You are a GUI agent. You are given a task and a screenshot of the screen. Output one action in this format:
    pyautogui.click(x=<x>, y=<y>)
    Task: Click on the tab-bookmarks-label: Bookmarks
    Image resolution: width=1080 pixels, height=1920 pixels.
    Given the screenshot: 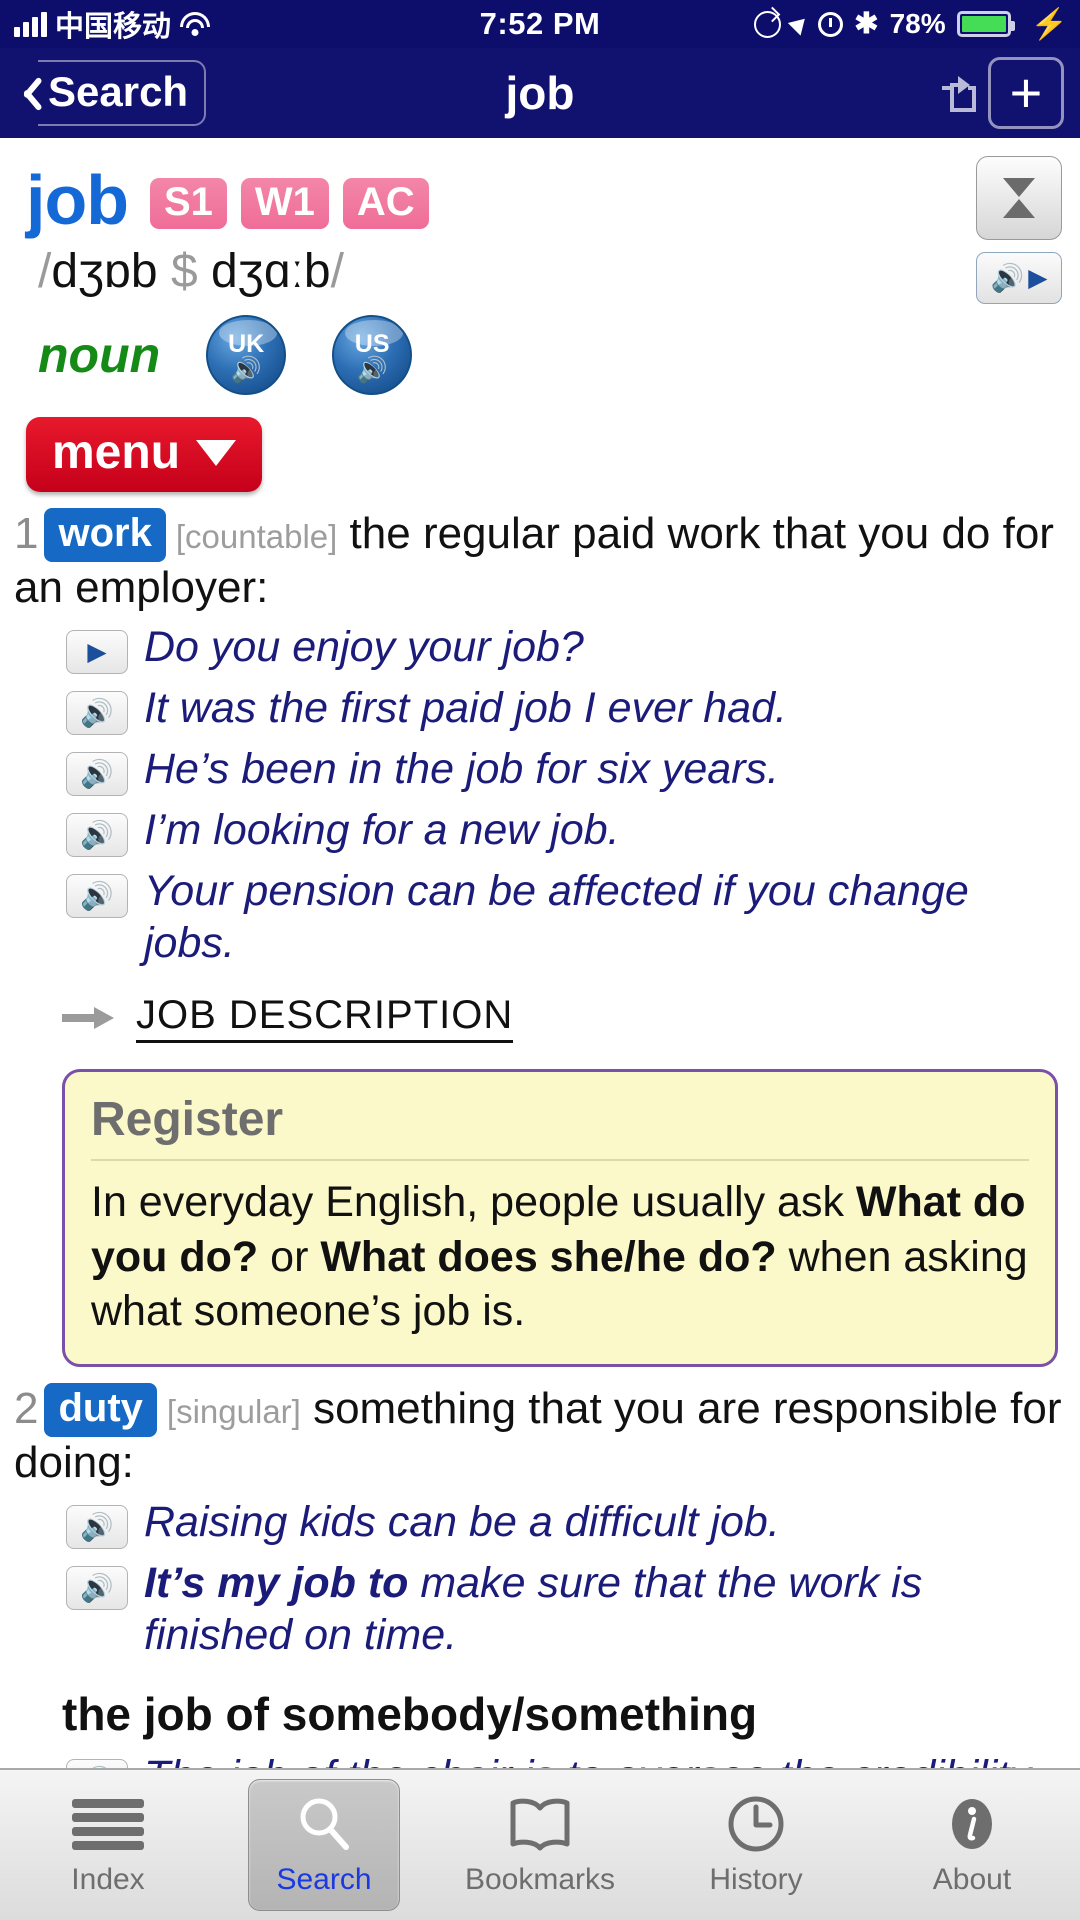 What is the action you would take?
    pyautogui.click(x=540, y=1879)
    